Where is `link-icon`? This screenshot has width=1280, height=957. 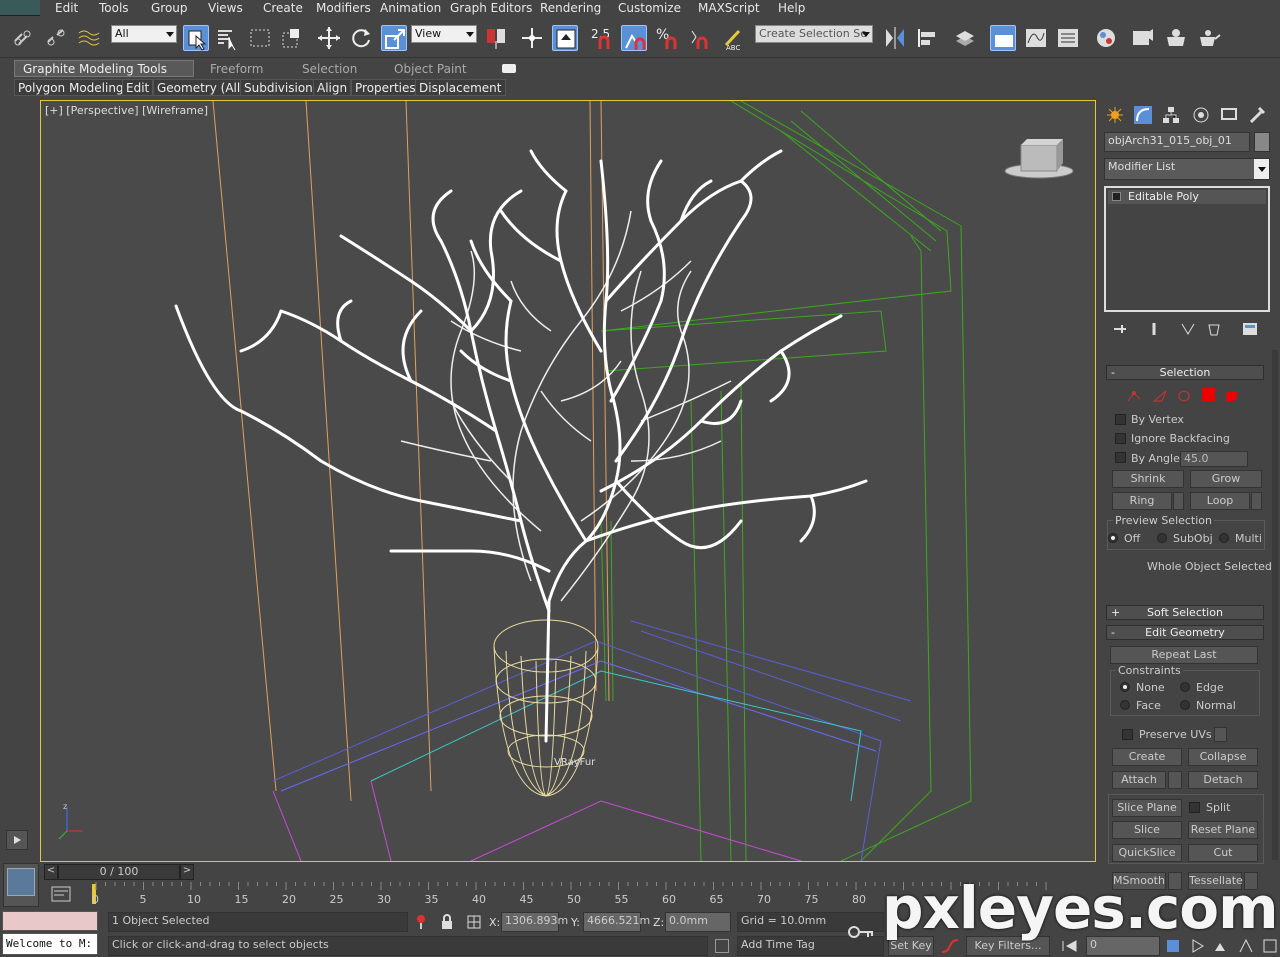
link-icon is located at coordinates (23, 38).